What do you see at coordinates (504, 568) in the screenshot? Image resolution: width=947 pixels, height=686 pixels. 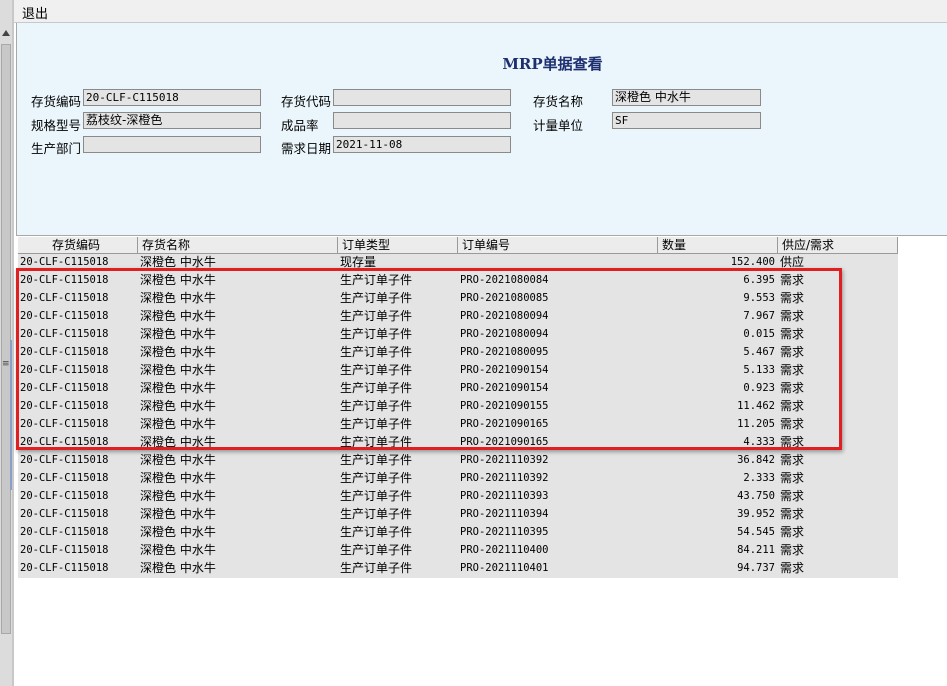 I see `row-order-no: PRO-2021110401` at bounding box center [504, 568].